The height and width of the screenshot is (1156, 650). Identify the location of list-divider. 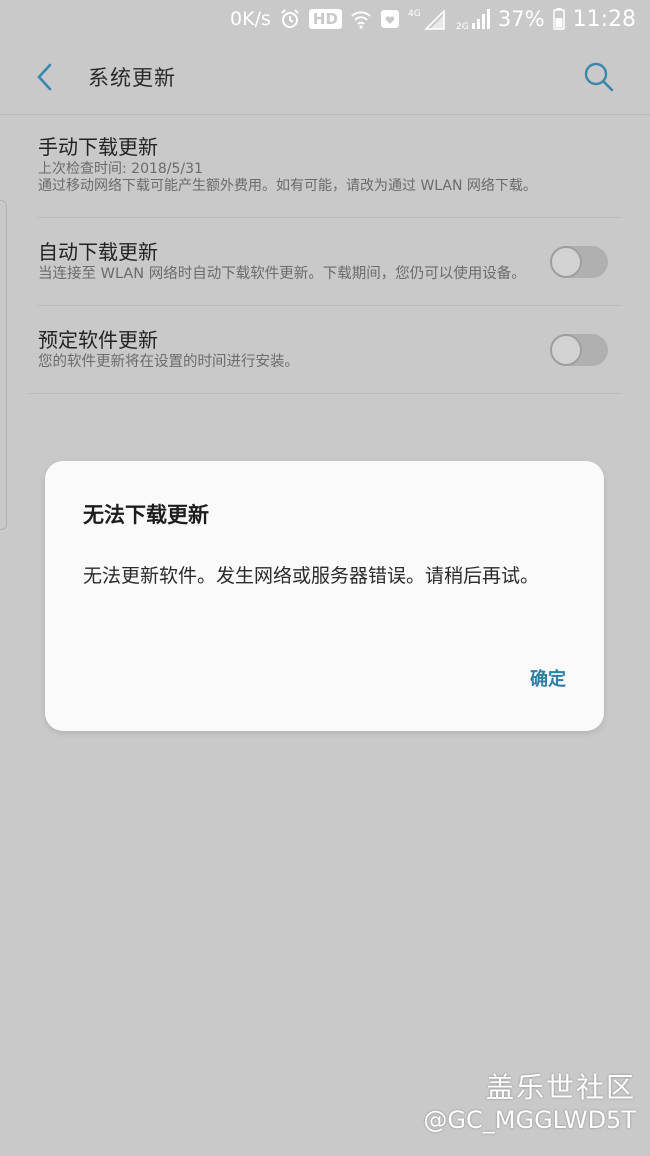
(325, 393).